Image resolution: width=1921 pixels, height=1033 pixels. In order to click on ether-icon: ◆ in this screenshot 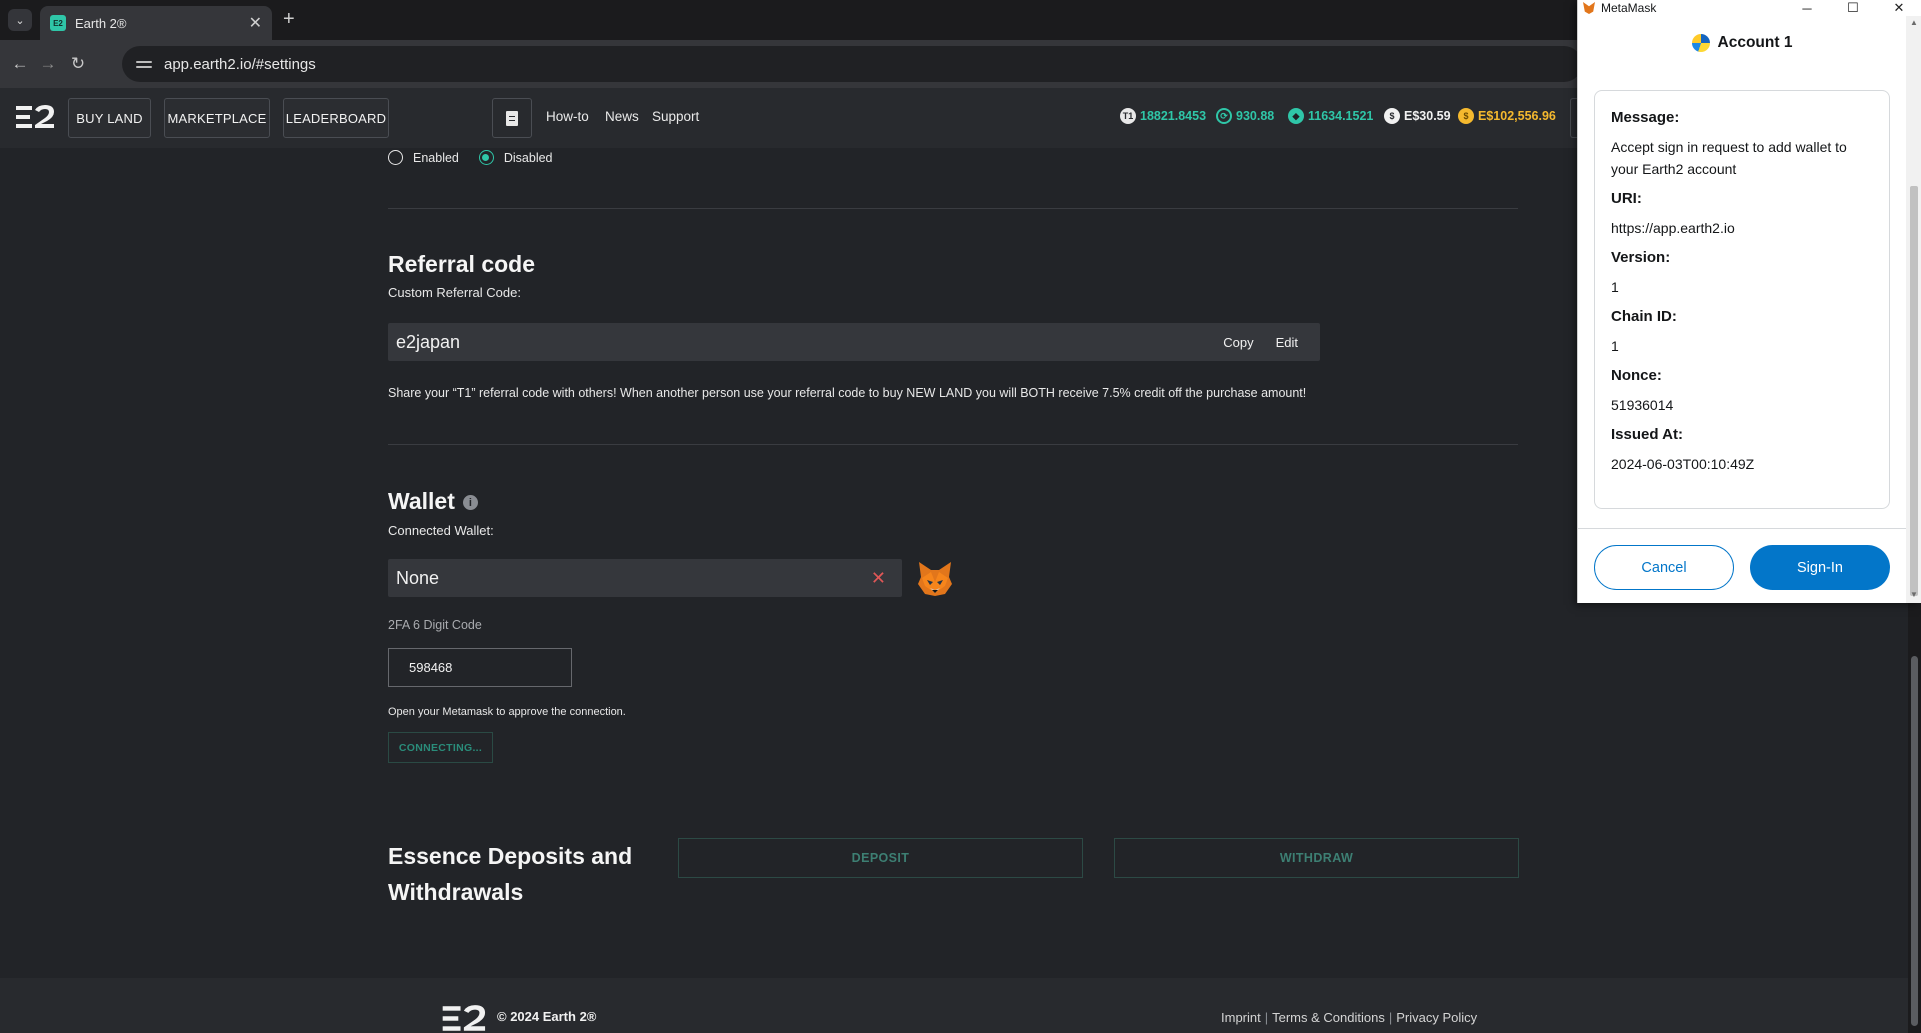, I will do `click(1296, 116)`.